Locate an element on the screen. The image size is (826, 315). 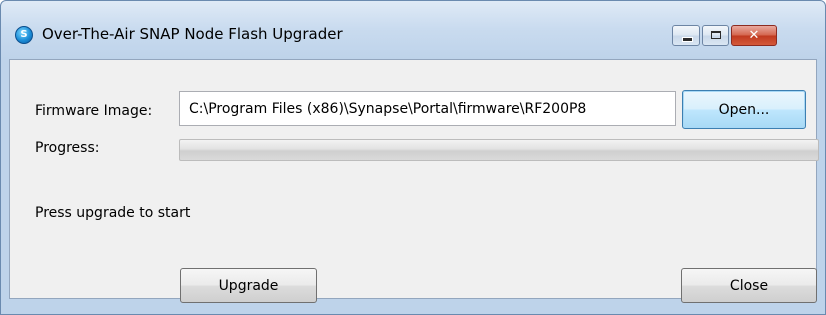
upgrade-button: Upgrade is located at coordinates (248, 285).